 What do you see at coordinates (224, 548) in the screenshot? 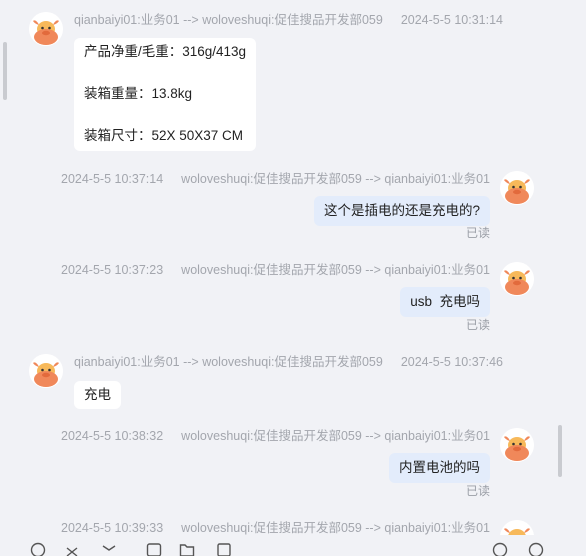
I see `history-icon` at bounding box center [224, 548].